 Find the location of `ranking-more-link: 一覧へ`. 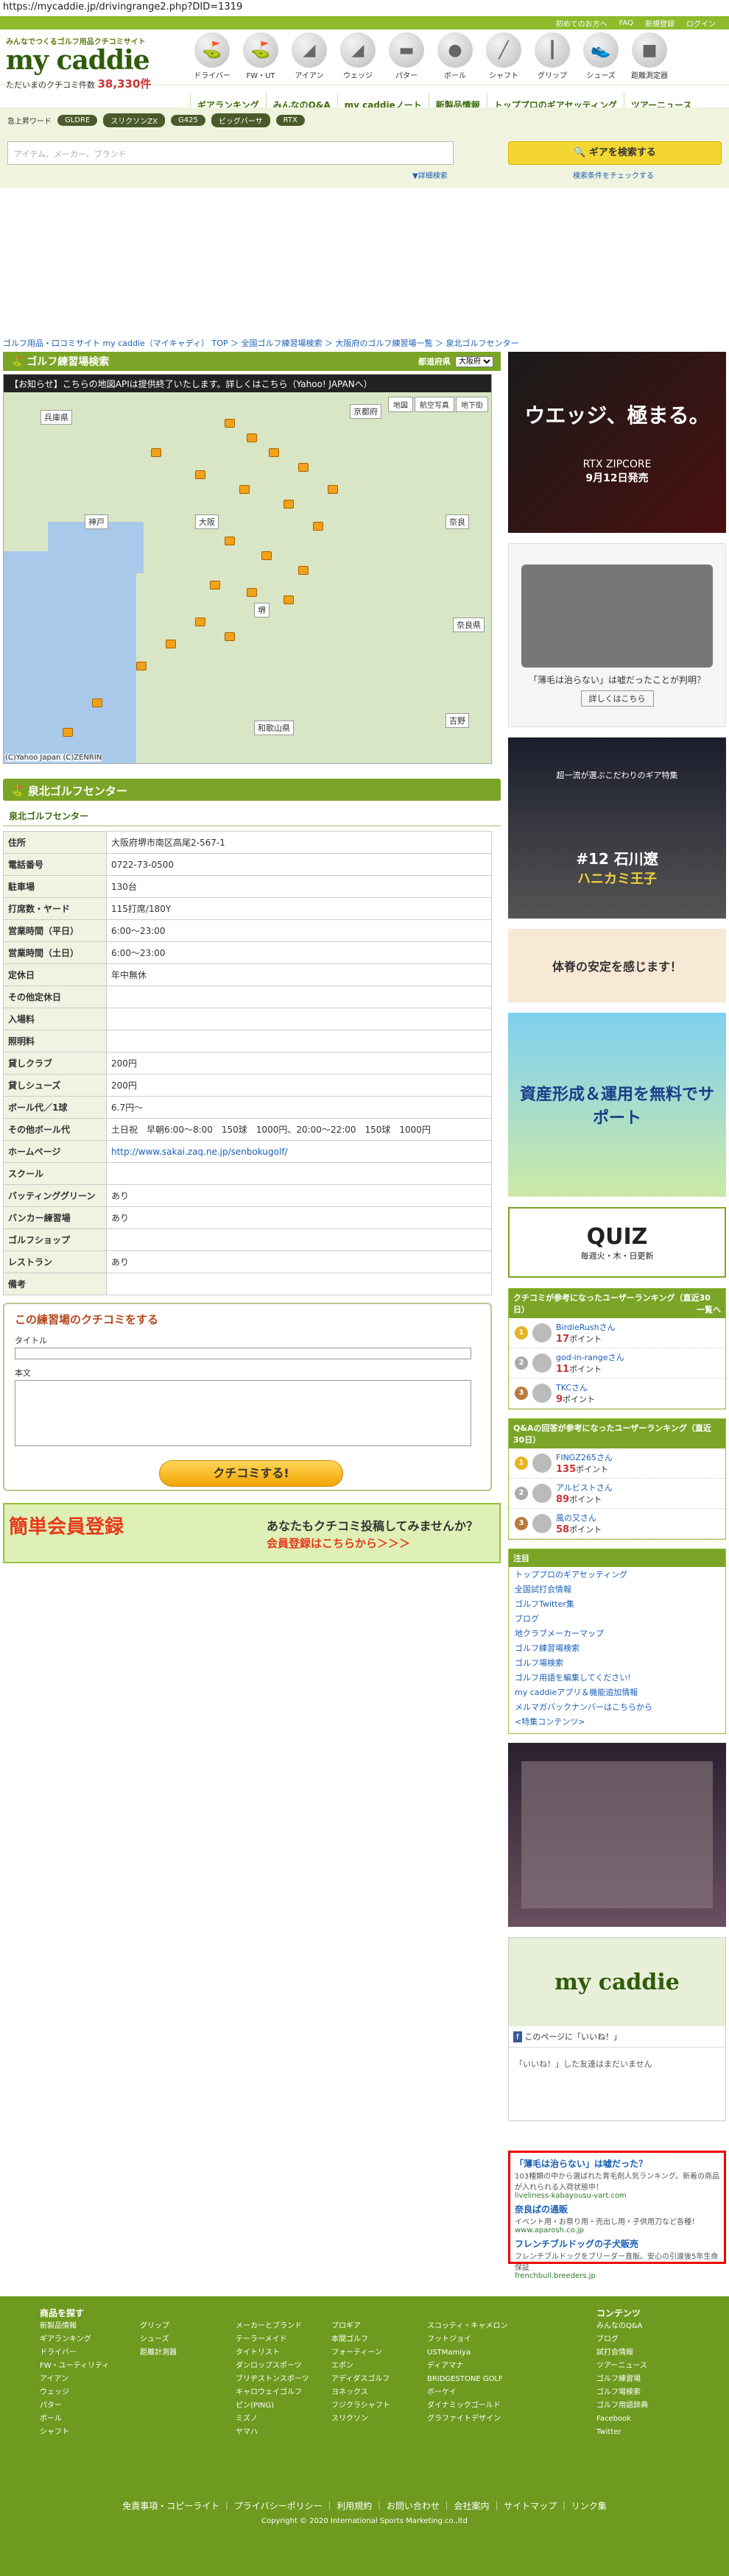

ranking-more-link: 一覧へ is located at coordinates (709, 1309).